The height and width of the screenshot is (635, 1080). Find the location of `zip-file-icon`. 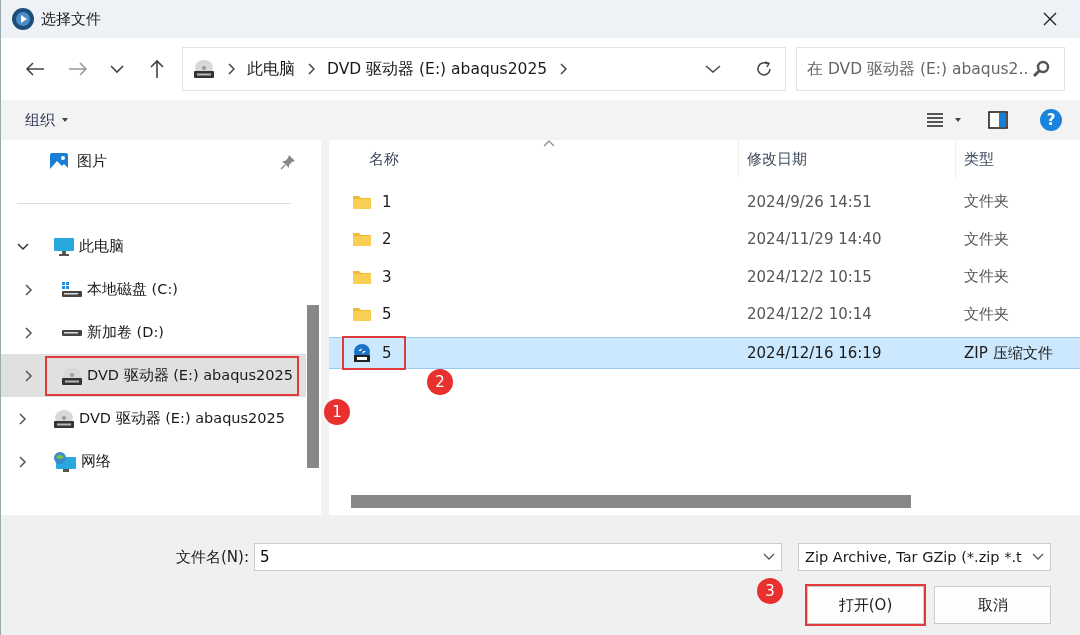

zip-file-icon is located at coordinates (362, 353).